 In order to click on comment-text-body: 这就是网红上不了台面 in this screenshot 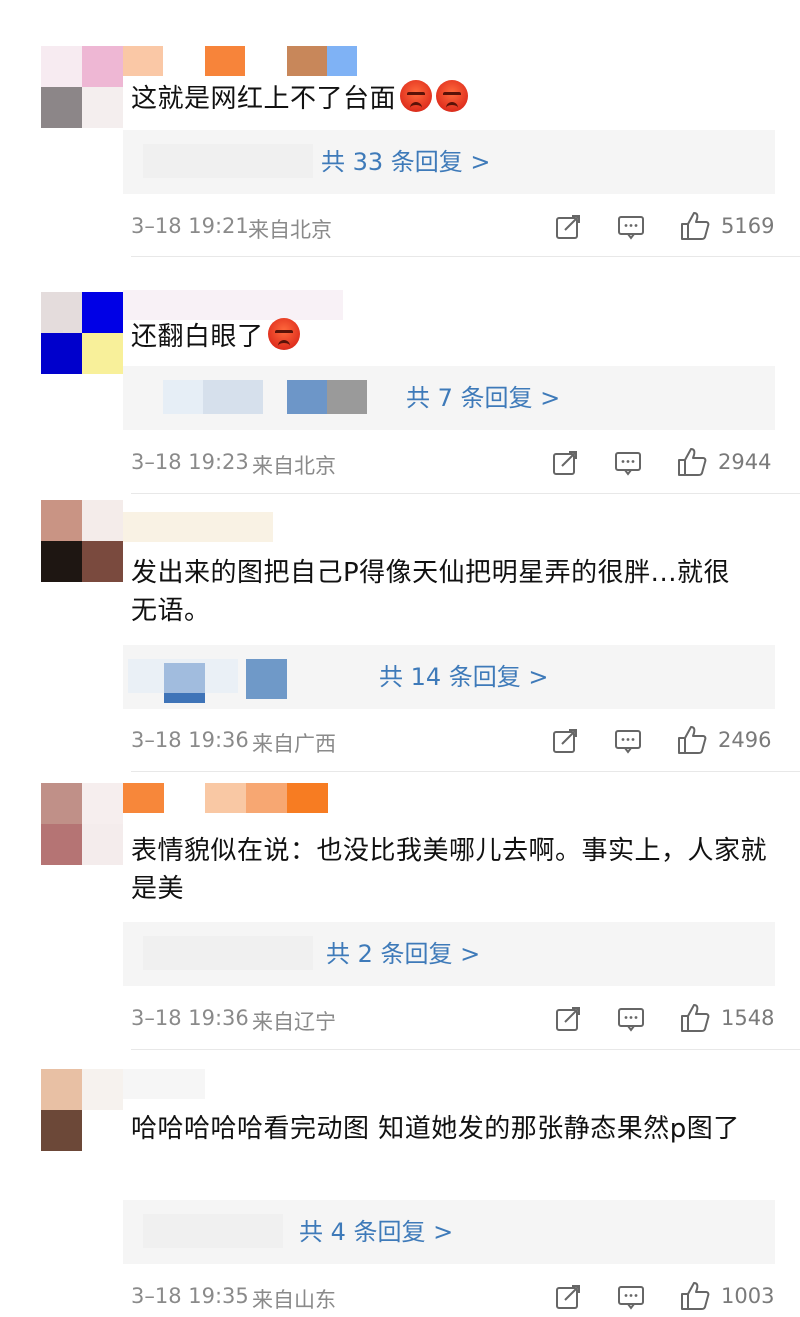, I will do `click(264, 99)`.